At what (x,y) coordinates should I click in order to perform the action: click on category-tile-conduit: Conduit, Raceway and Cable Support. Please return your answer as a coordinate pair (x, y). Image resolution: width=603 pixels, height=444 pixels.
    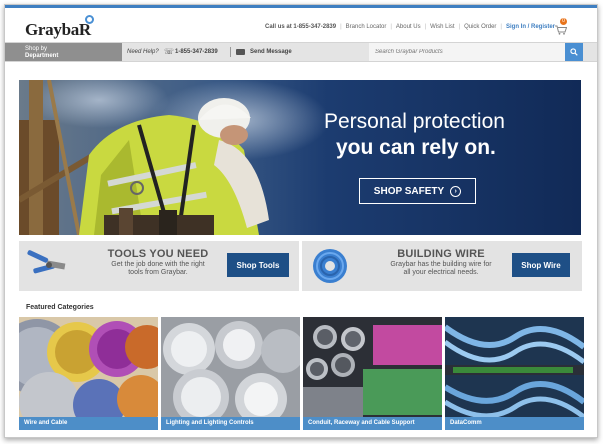
    Looking at the image, I should click on (372, 373).